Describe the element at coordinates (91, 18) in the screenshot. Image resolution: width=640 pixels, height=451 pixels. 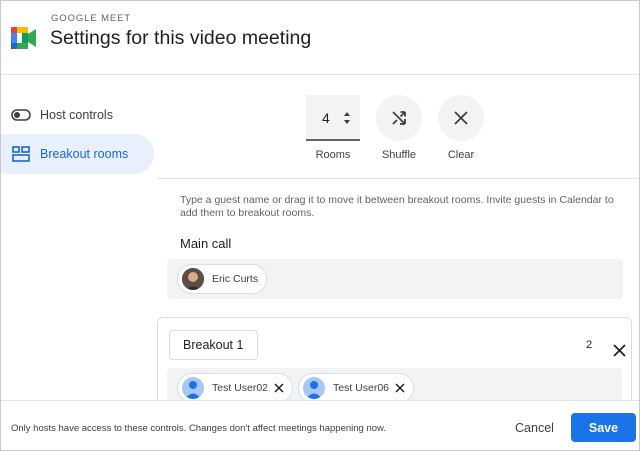
I see `app-brand: GOOGLE MEET` at that location.